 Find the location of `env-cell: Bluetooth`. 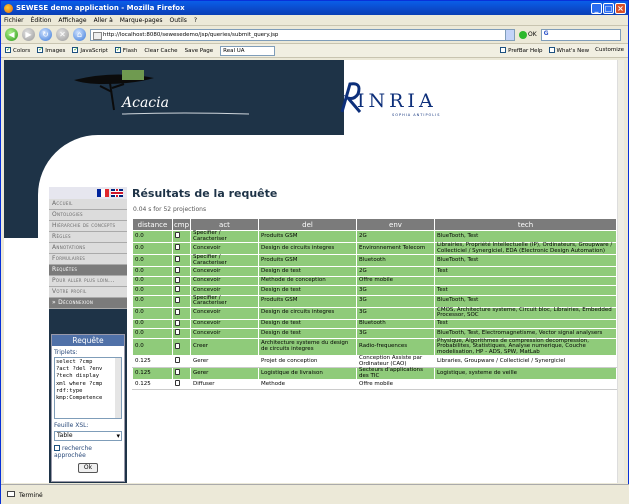

env-cell: Bluetooth is located at coordinates (395, 260).